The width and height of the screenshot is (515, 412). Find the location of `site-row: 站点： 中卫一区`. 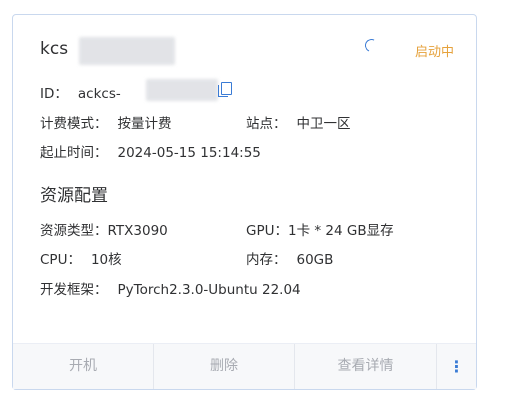

site-row: 站点： 中卫一区 is located at coordinates (298, 122).